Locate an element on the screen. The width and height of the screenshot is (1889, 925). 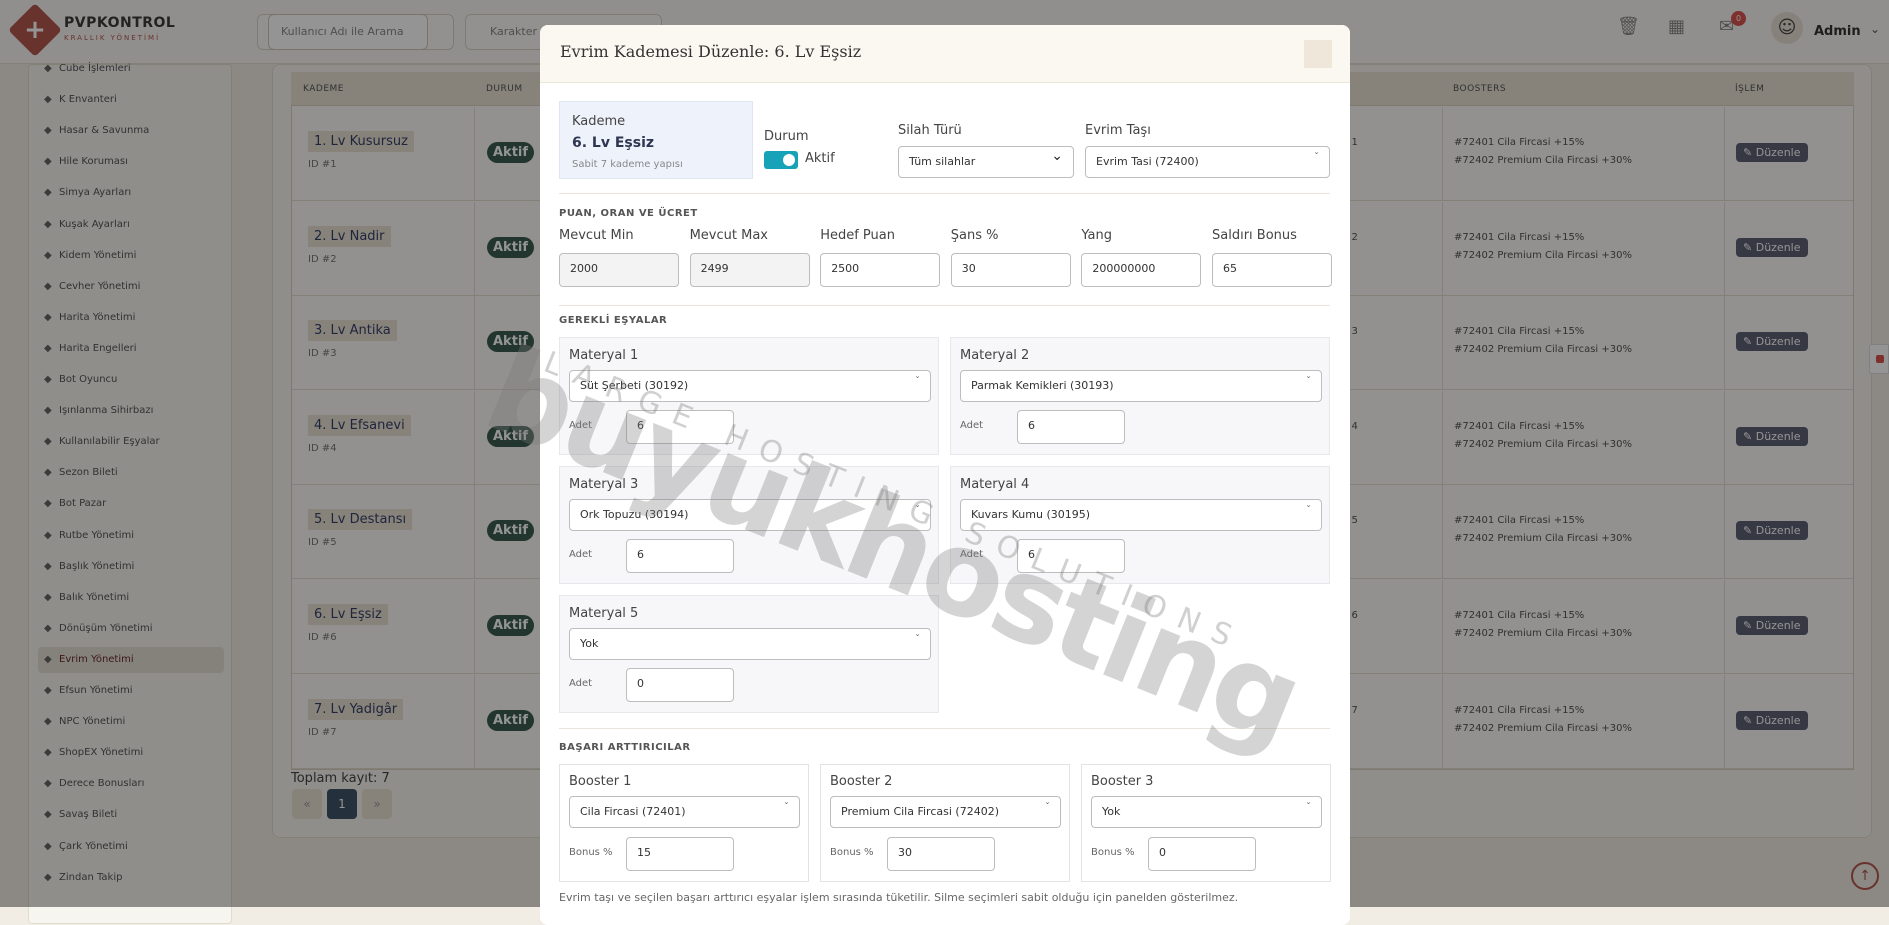
silah-select: Tüm silahlar is located at coordinates (986, 159).